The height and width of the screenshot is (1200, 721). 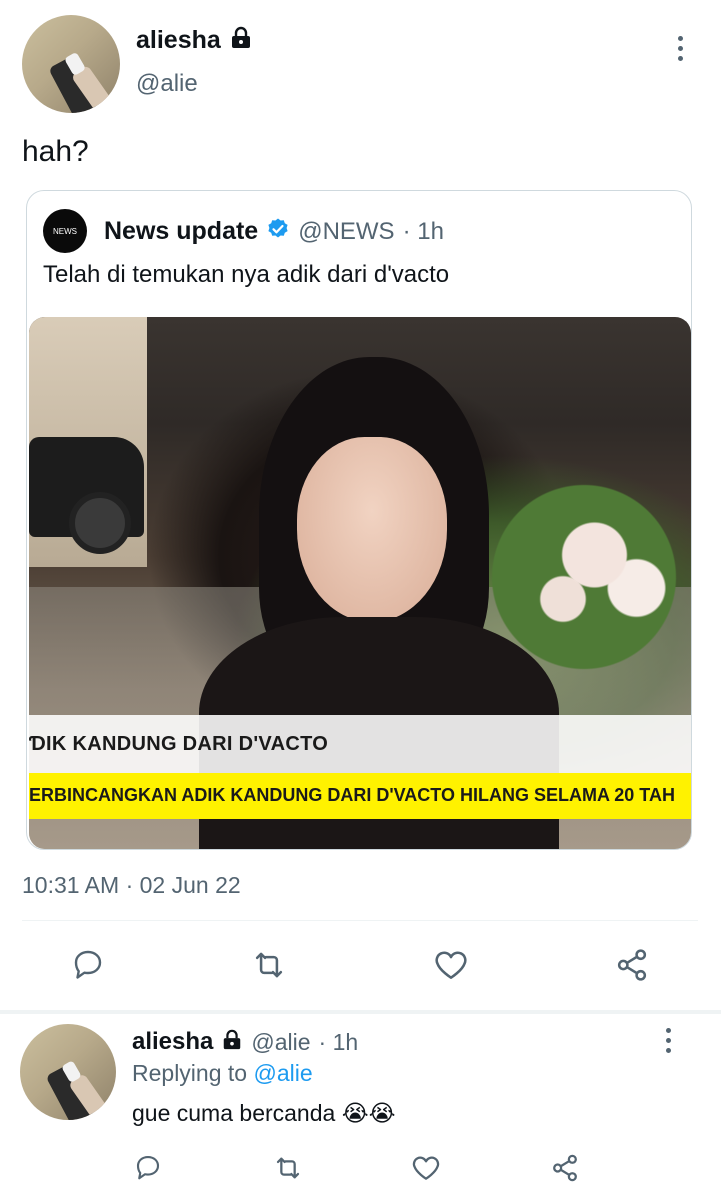 What do you see at coordinates (172, 1042) in the screenshot?
I see `reply-display-name: aliesha` at bounding box center [172, 1042].